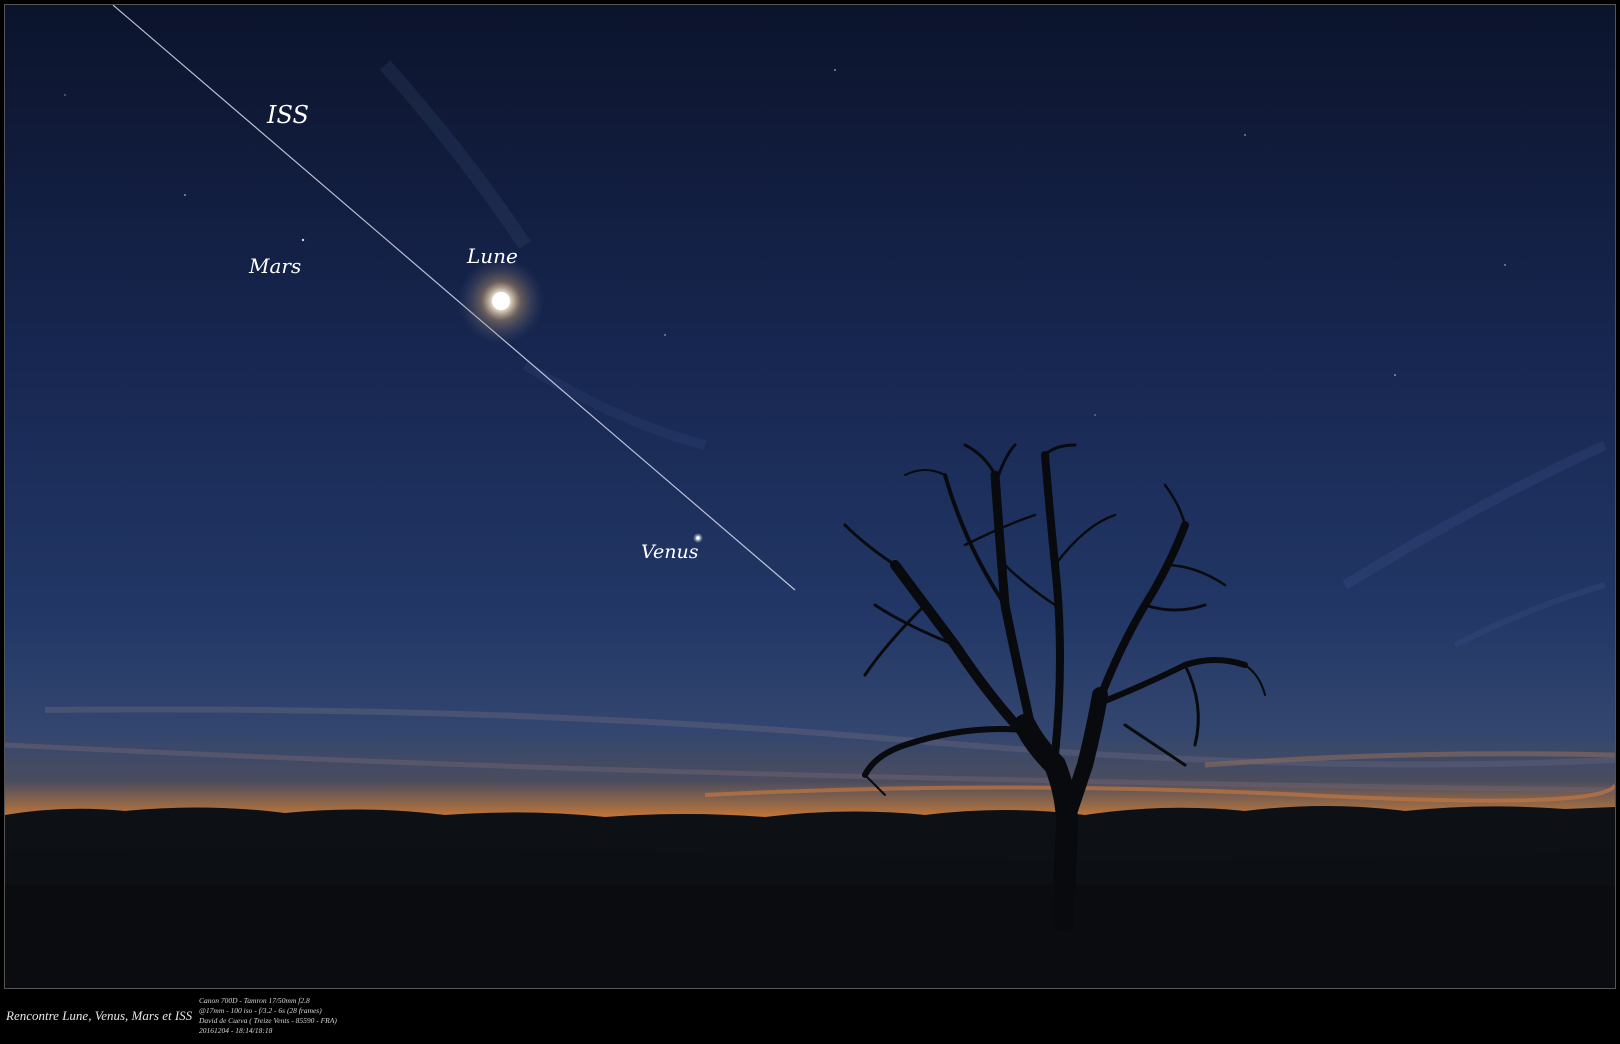 This screenshot has width=1620, height=1044. I want to click on label-lune: Lune, so click(492, 256).